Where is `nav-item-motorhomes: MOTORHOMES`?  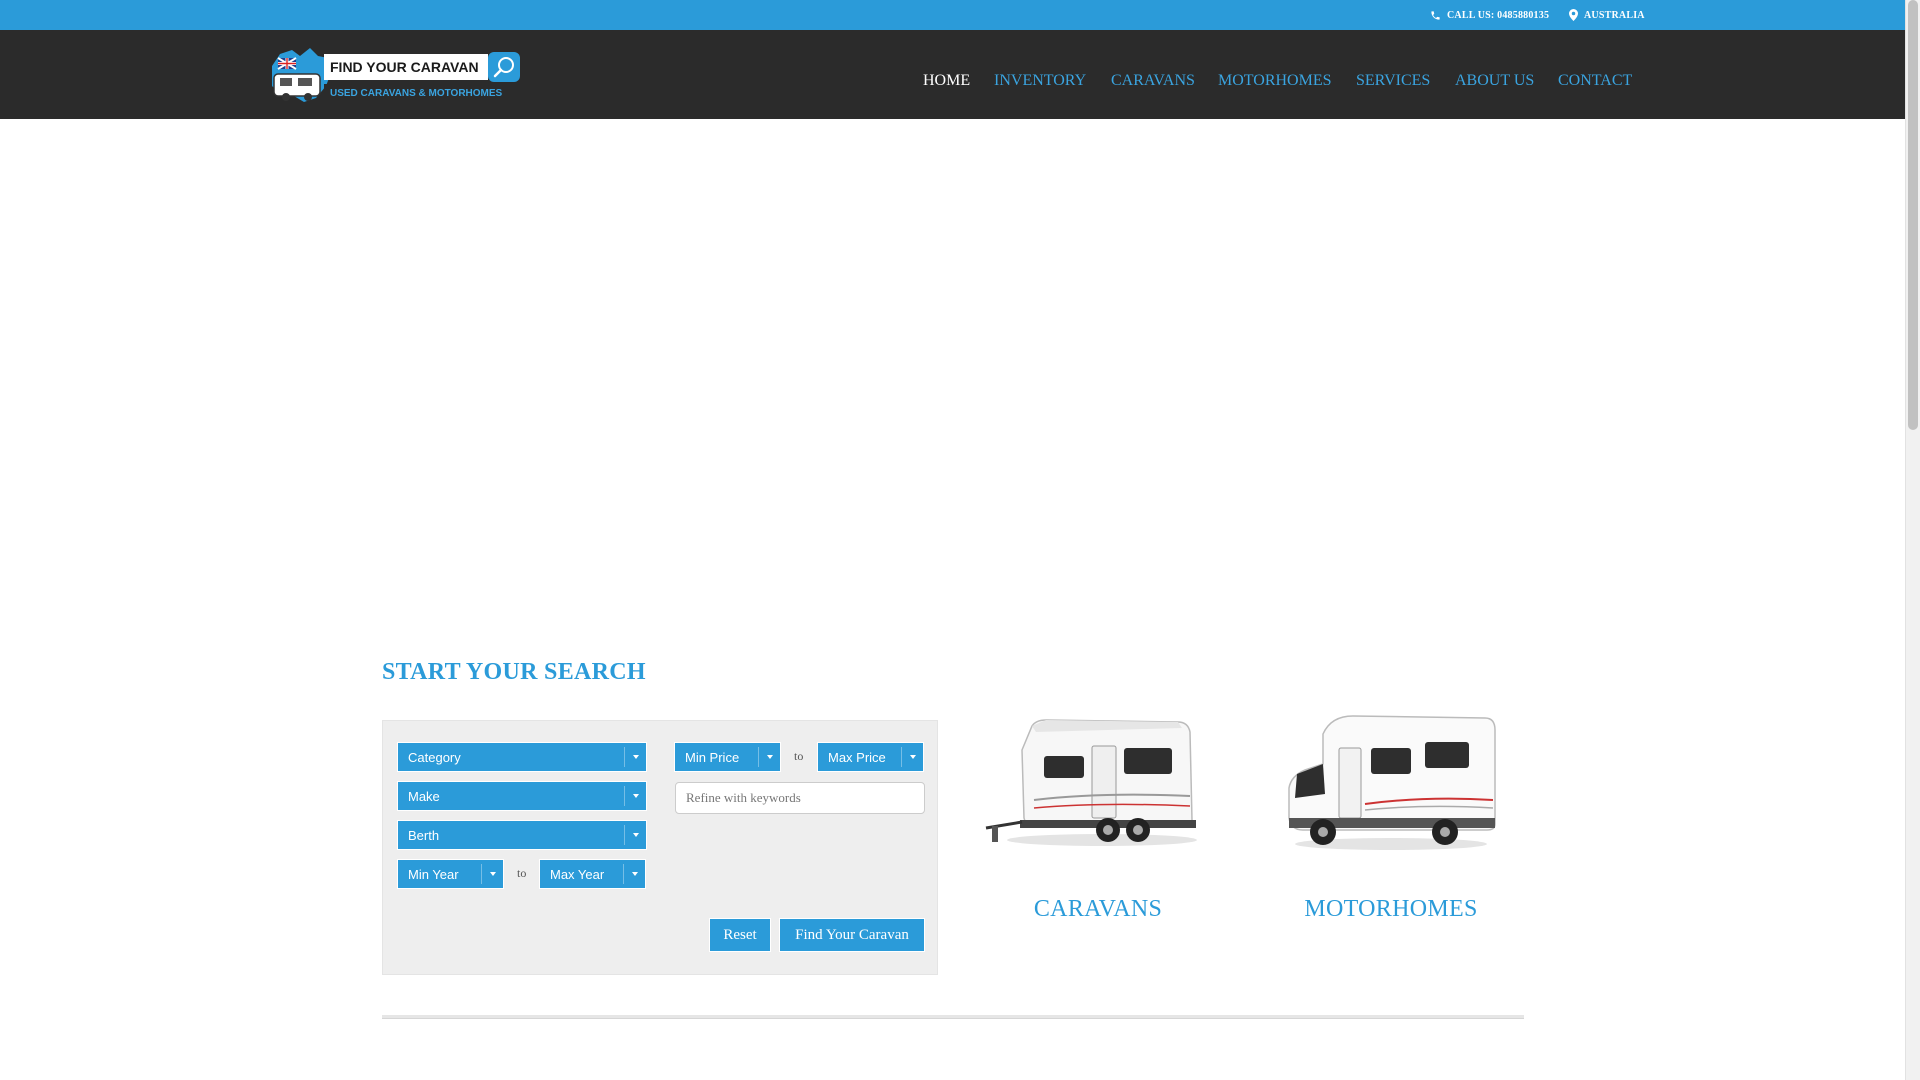 nav-item-motorhomes: MOTORHOMES is located at coordinates (1275, 81).